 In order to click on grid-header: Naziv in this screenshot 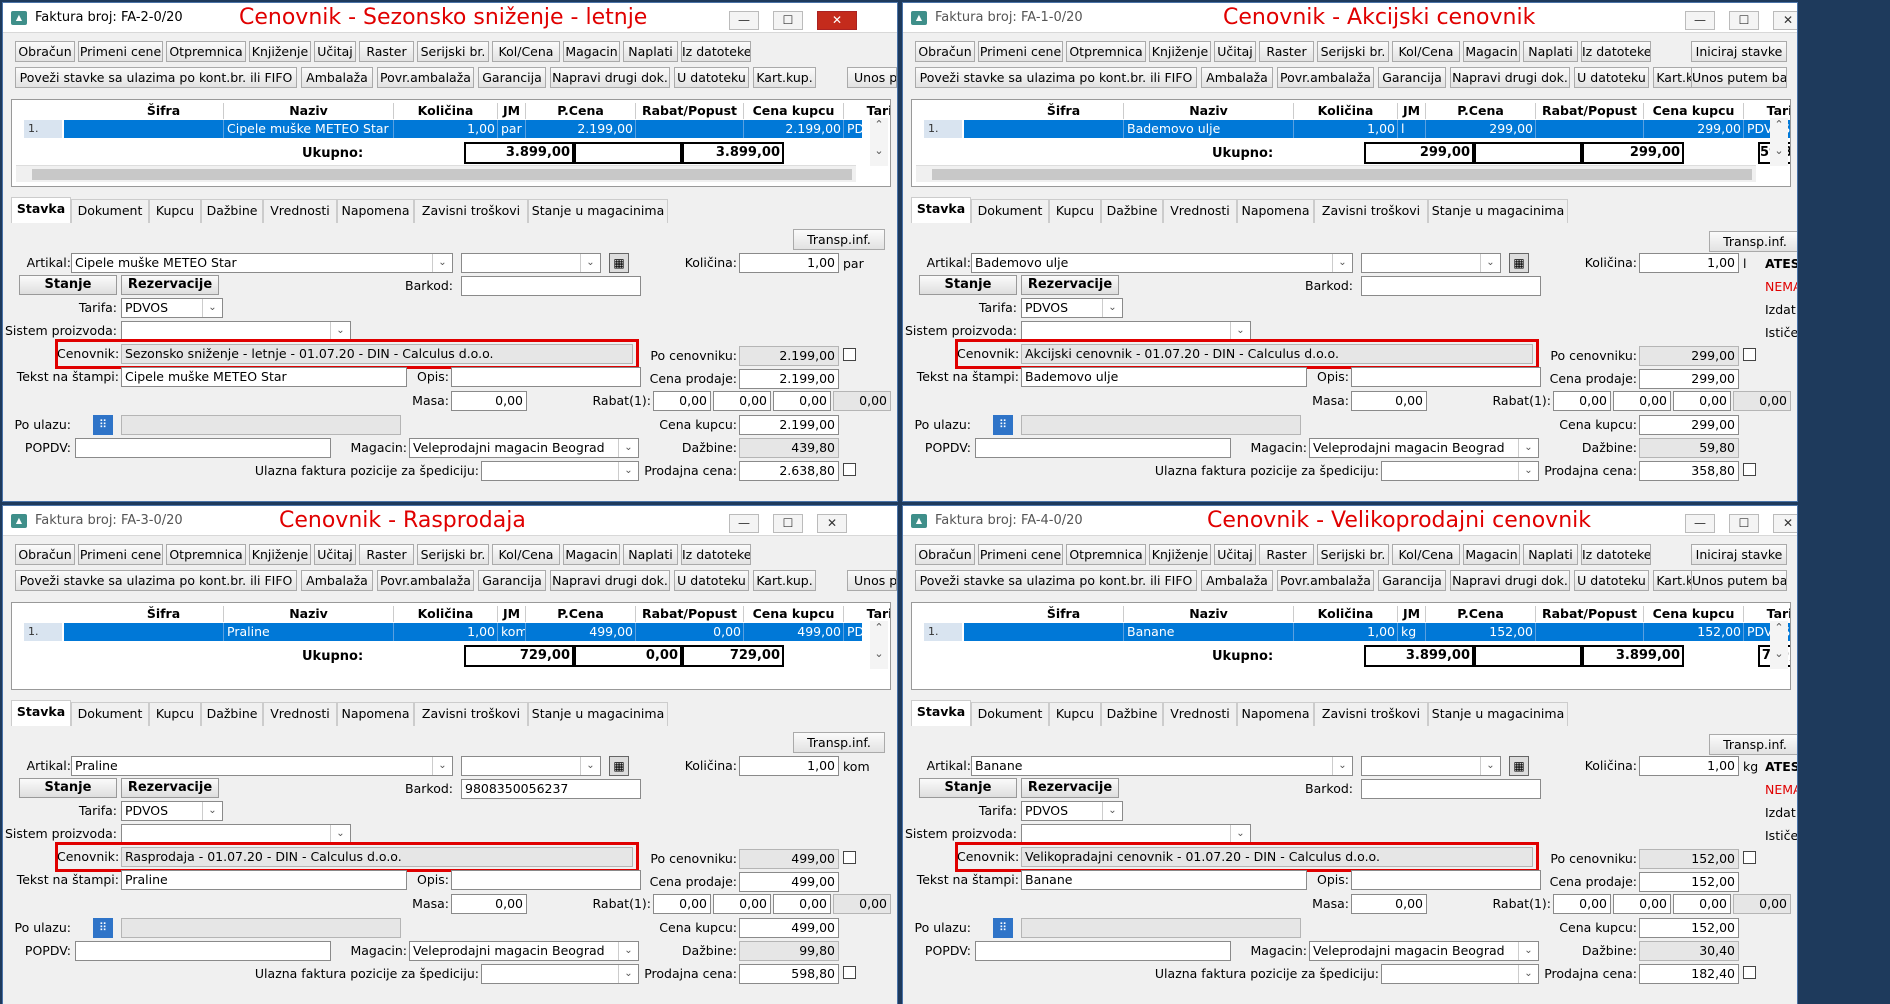, I will do `click(309, 614)`.